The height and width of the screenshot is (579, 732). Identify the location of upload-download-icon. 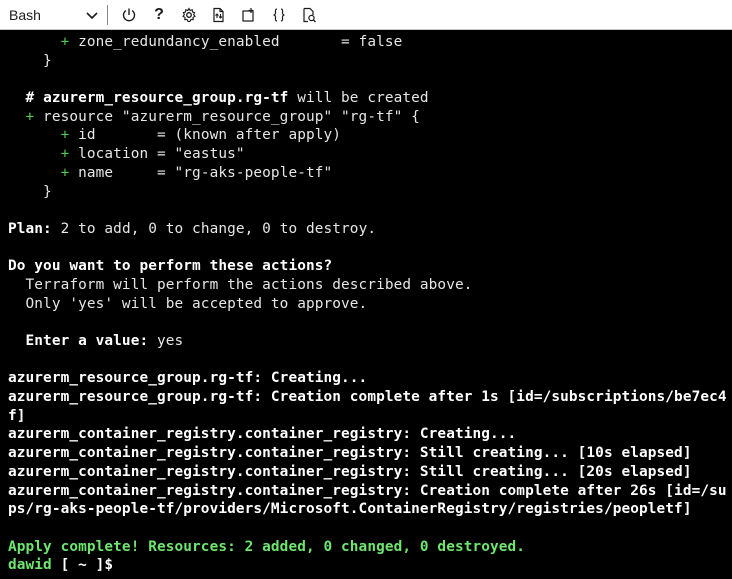
(218, 14).